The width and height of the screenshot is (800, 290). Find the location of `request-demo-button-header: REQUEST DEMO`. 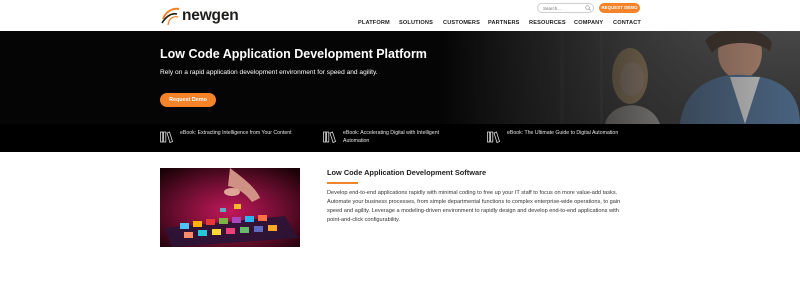

request-demo-button-header: REQUEST DEMO is located at coordinates (619, 8).